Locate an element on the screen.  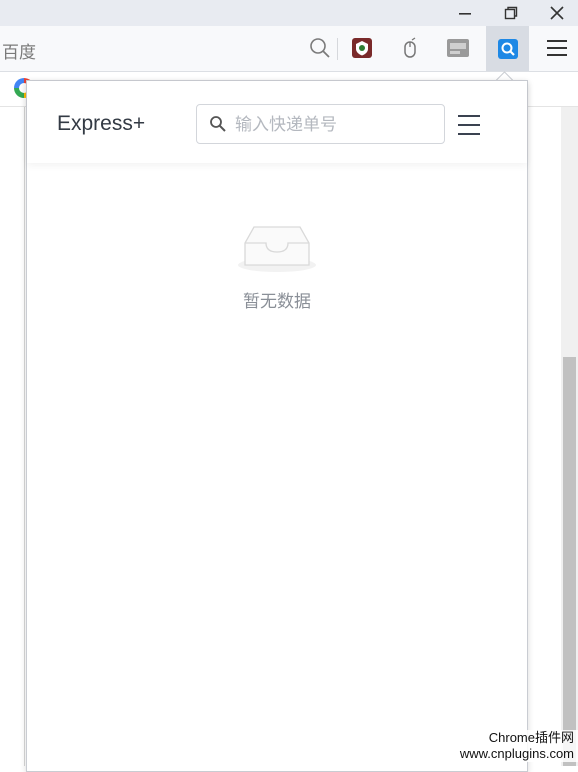
toolbar-divider is located at coordinates (337, 49).